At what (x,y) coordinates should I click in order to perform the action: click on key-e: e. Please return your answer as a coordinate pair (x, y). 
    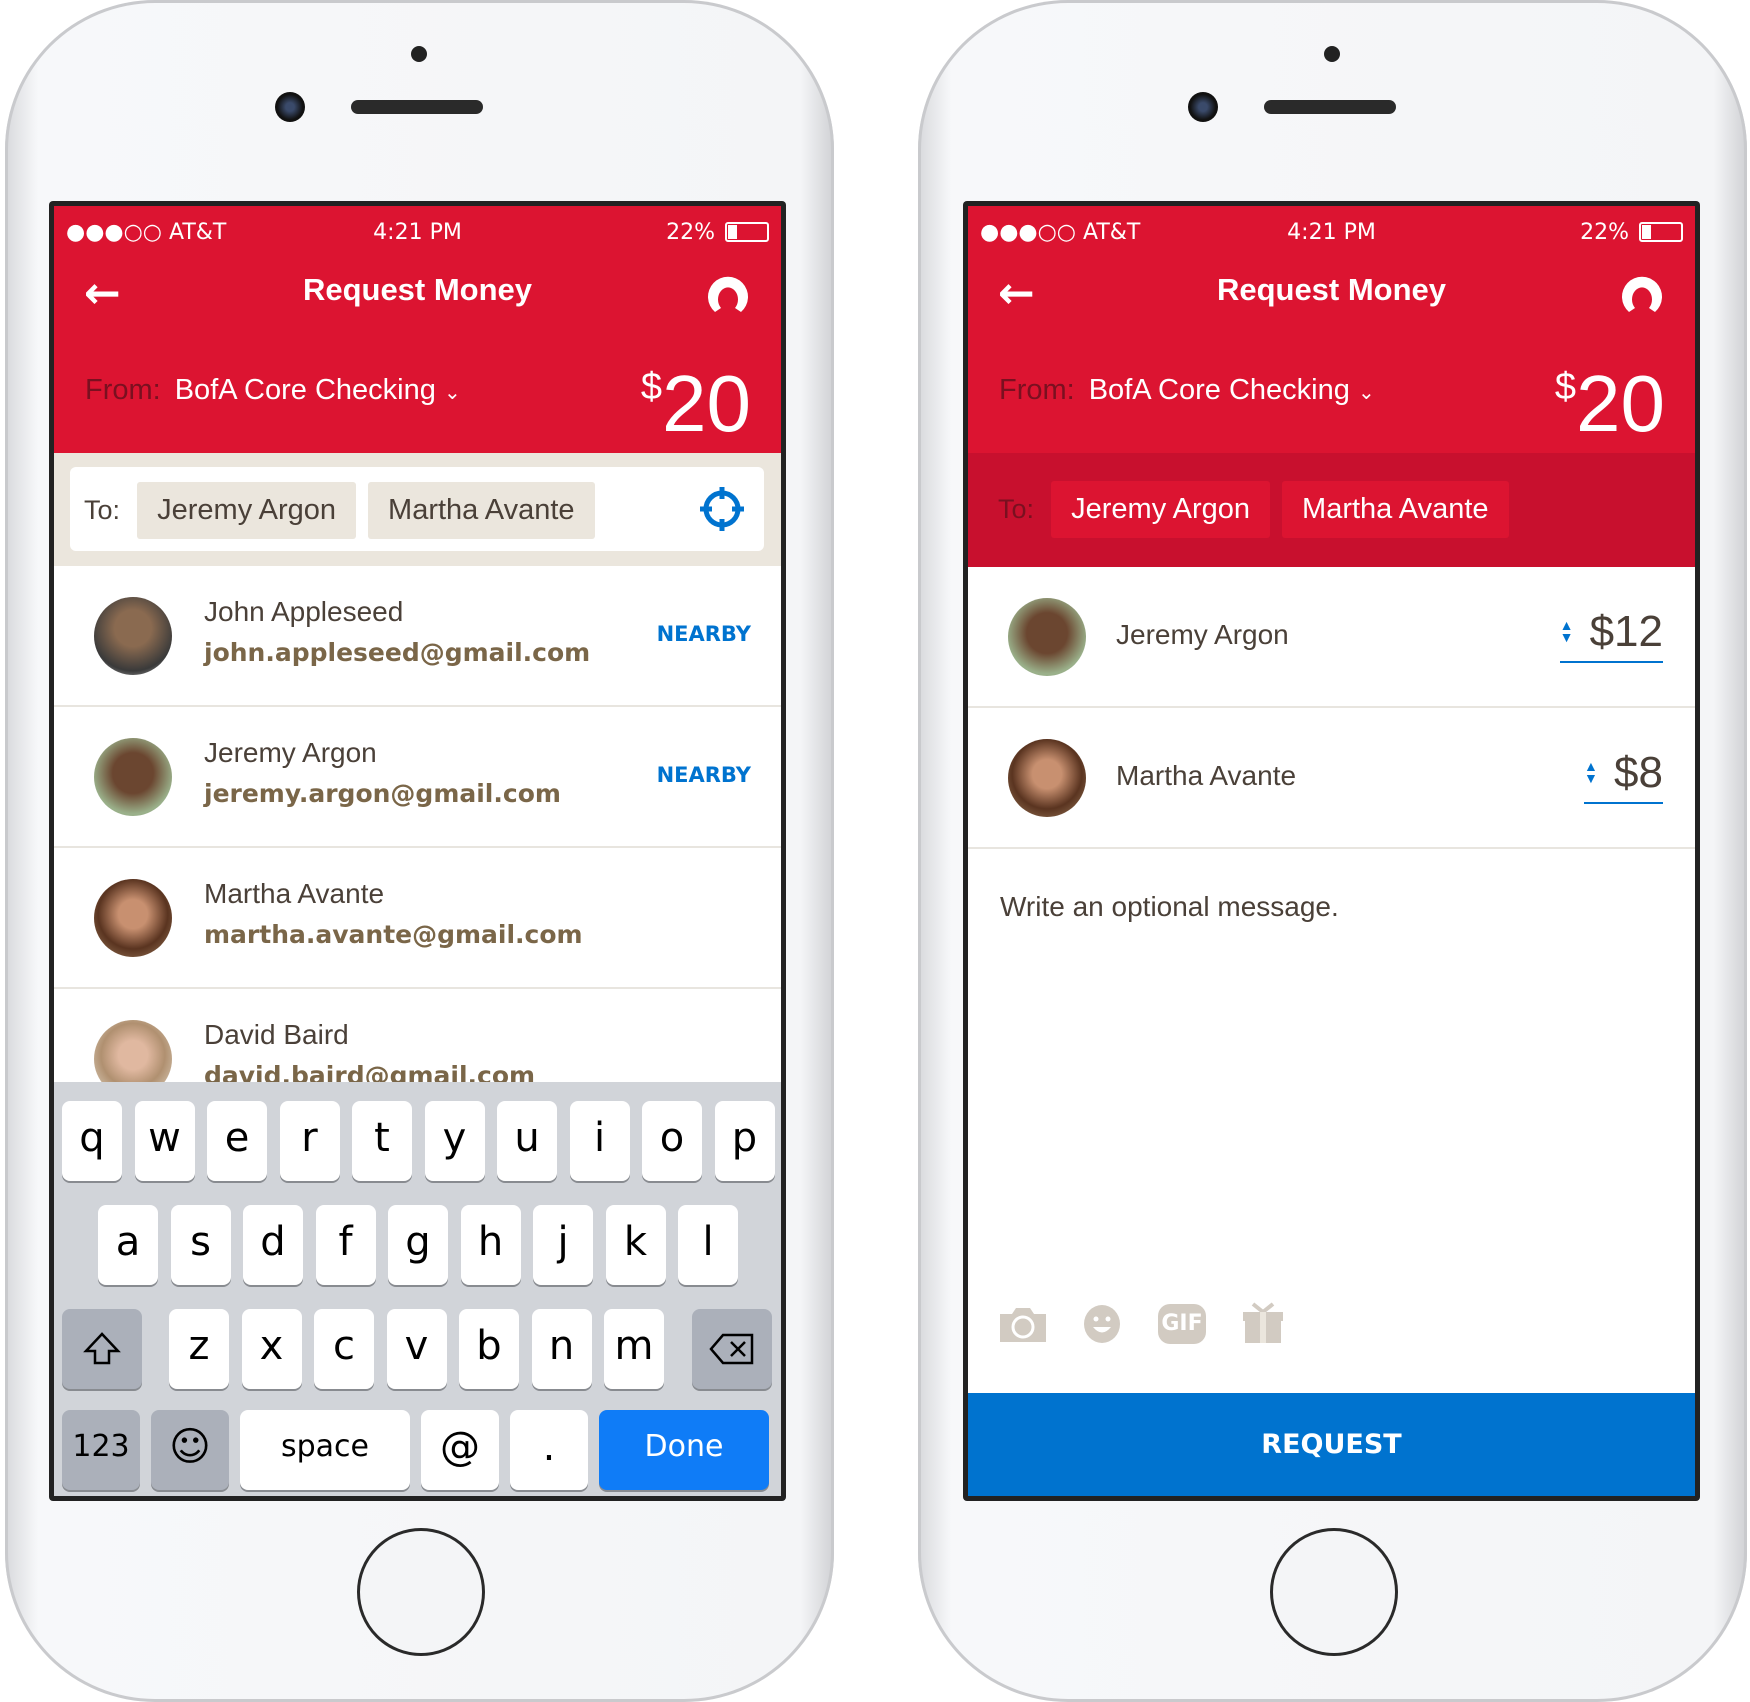
    Looking at the image, I should click on (237, 1141).